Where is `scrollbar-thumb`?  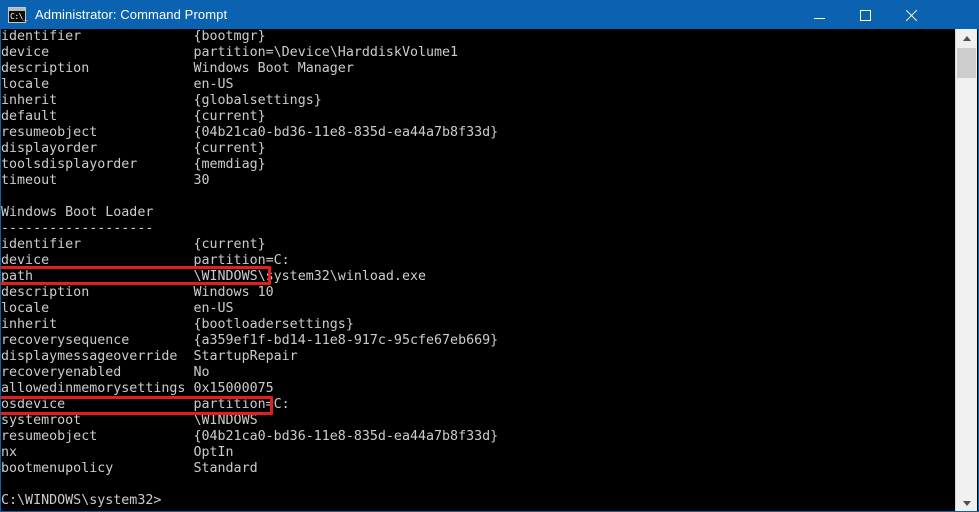
scrollbar-thumb is located at coordinates (966, 63).